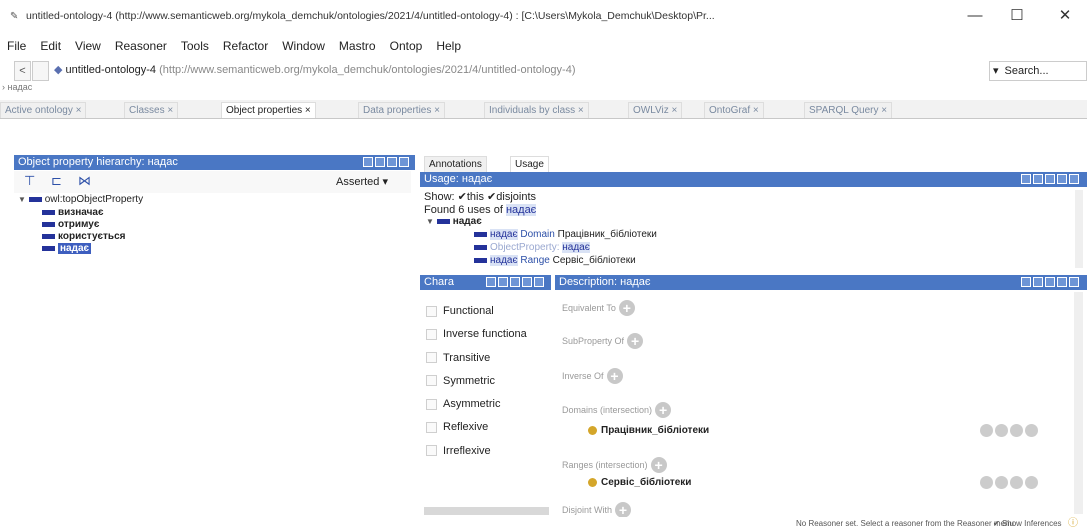 The width and height of the screenshot is (1087, 530). I want to click on delete-property-icon: ⋈, so click(84, 181).